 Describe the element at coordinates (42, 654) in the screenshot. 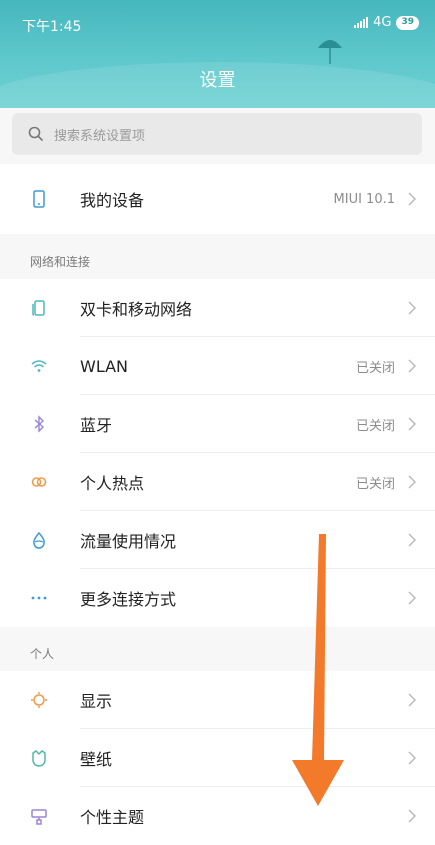

I see `section-title-personal: 个人` at that location.